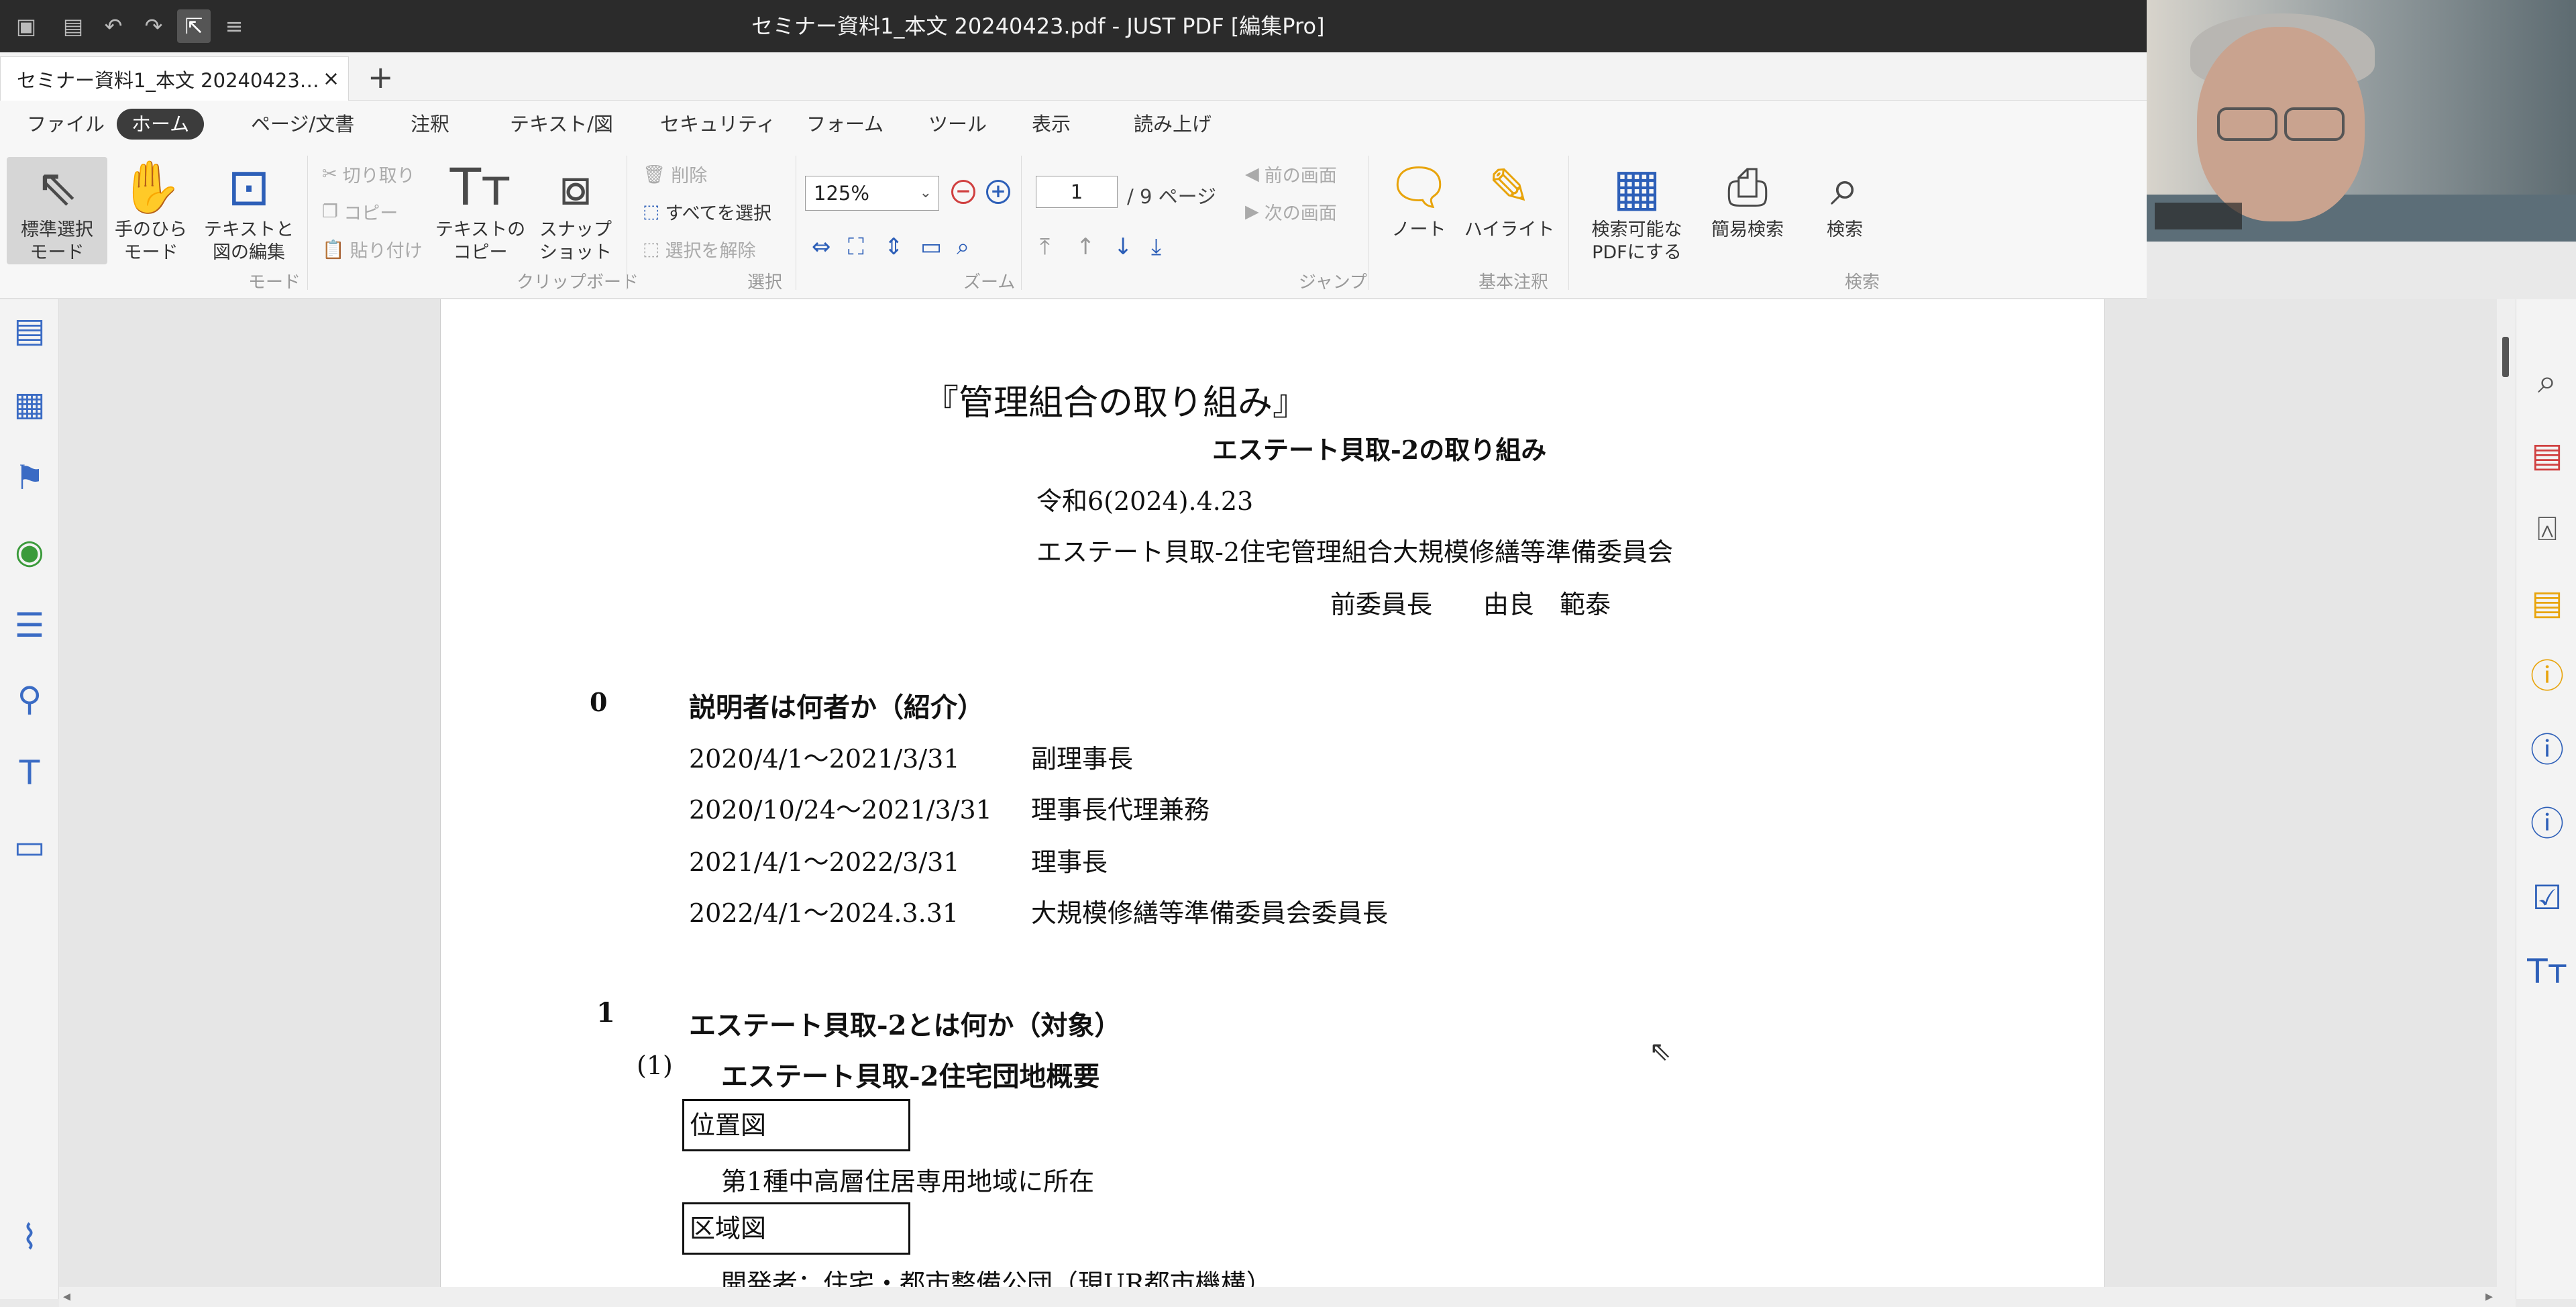 The height and width of the screenshot is (1307, 2576). I want to click on redo-icon: ↷, so click(153, 26).